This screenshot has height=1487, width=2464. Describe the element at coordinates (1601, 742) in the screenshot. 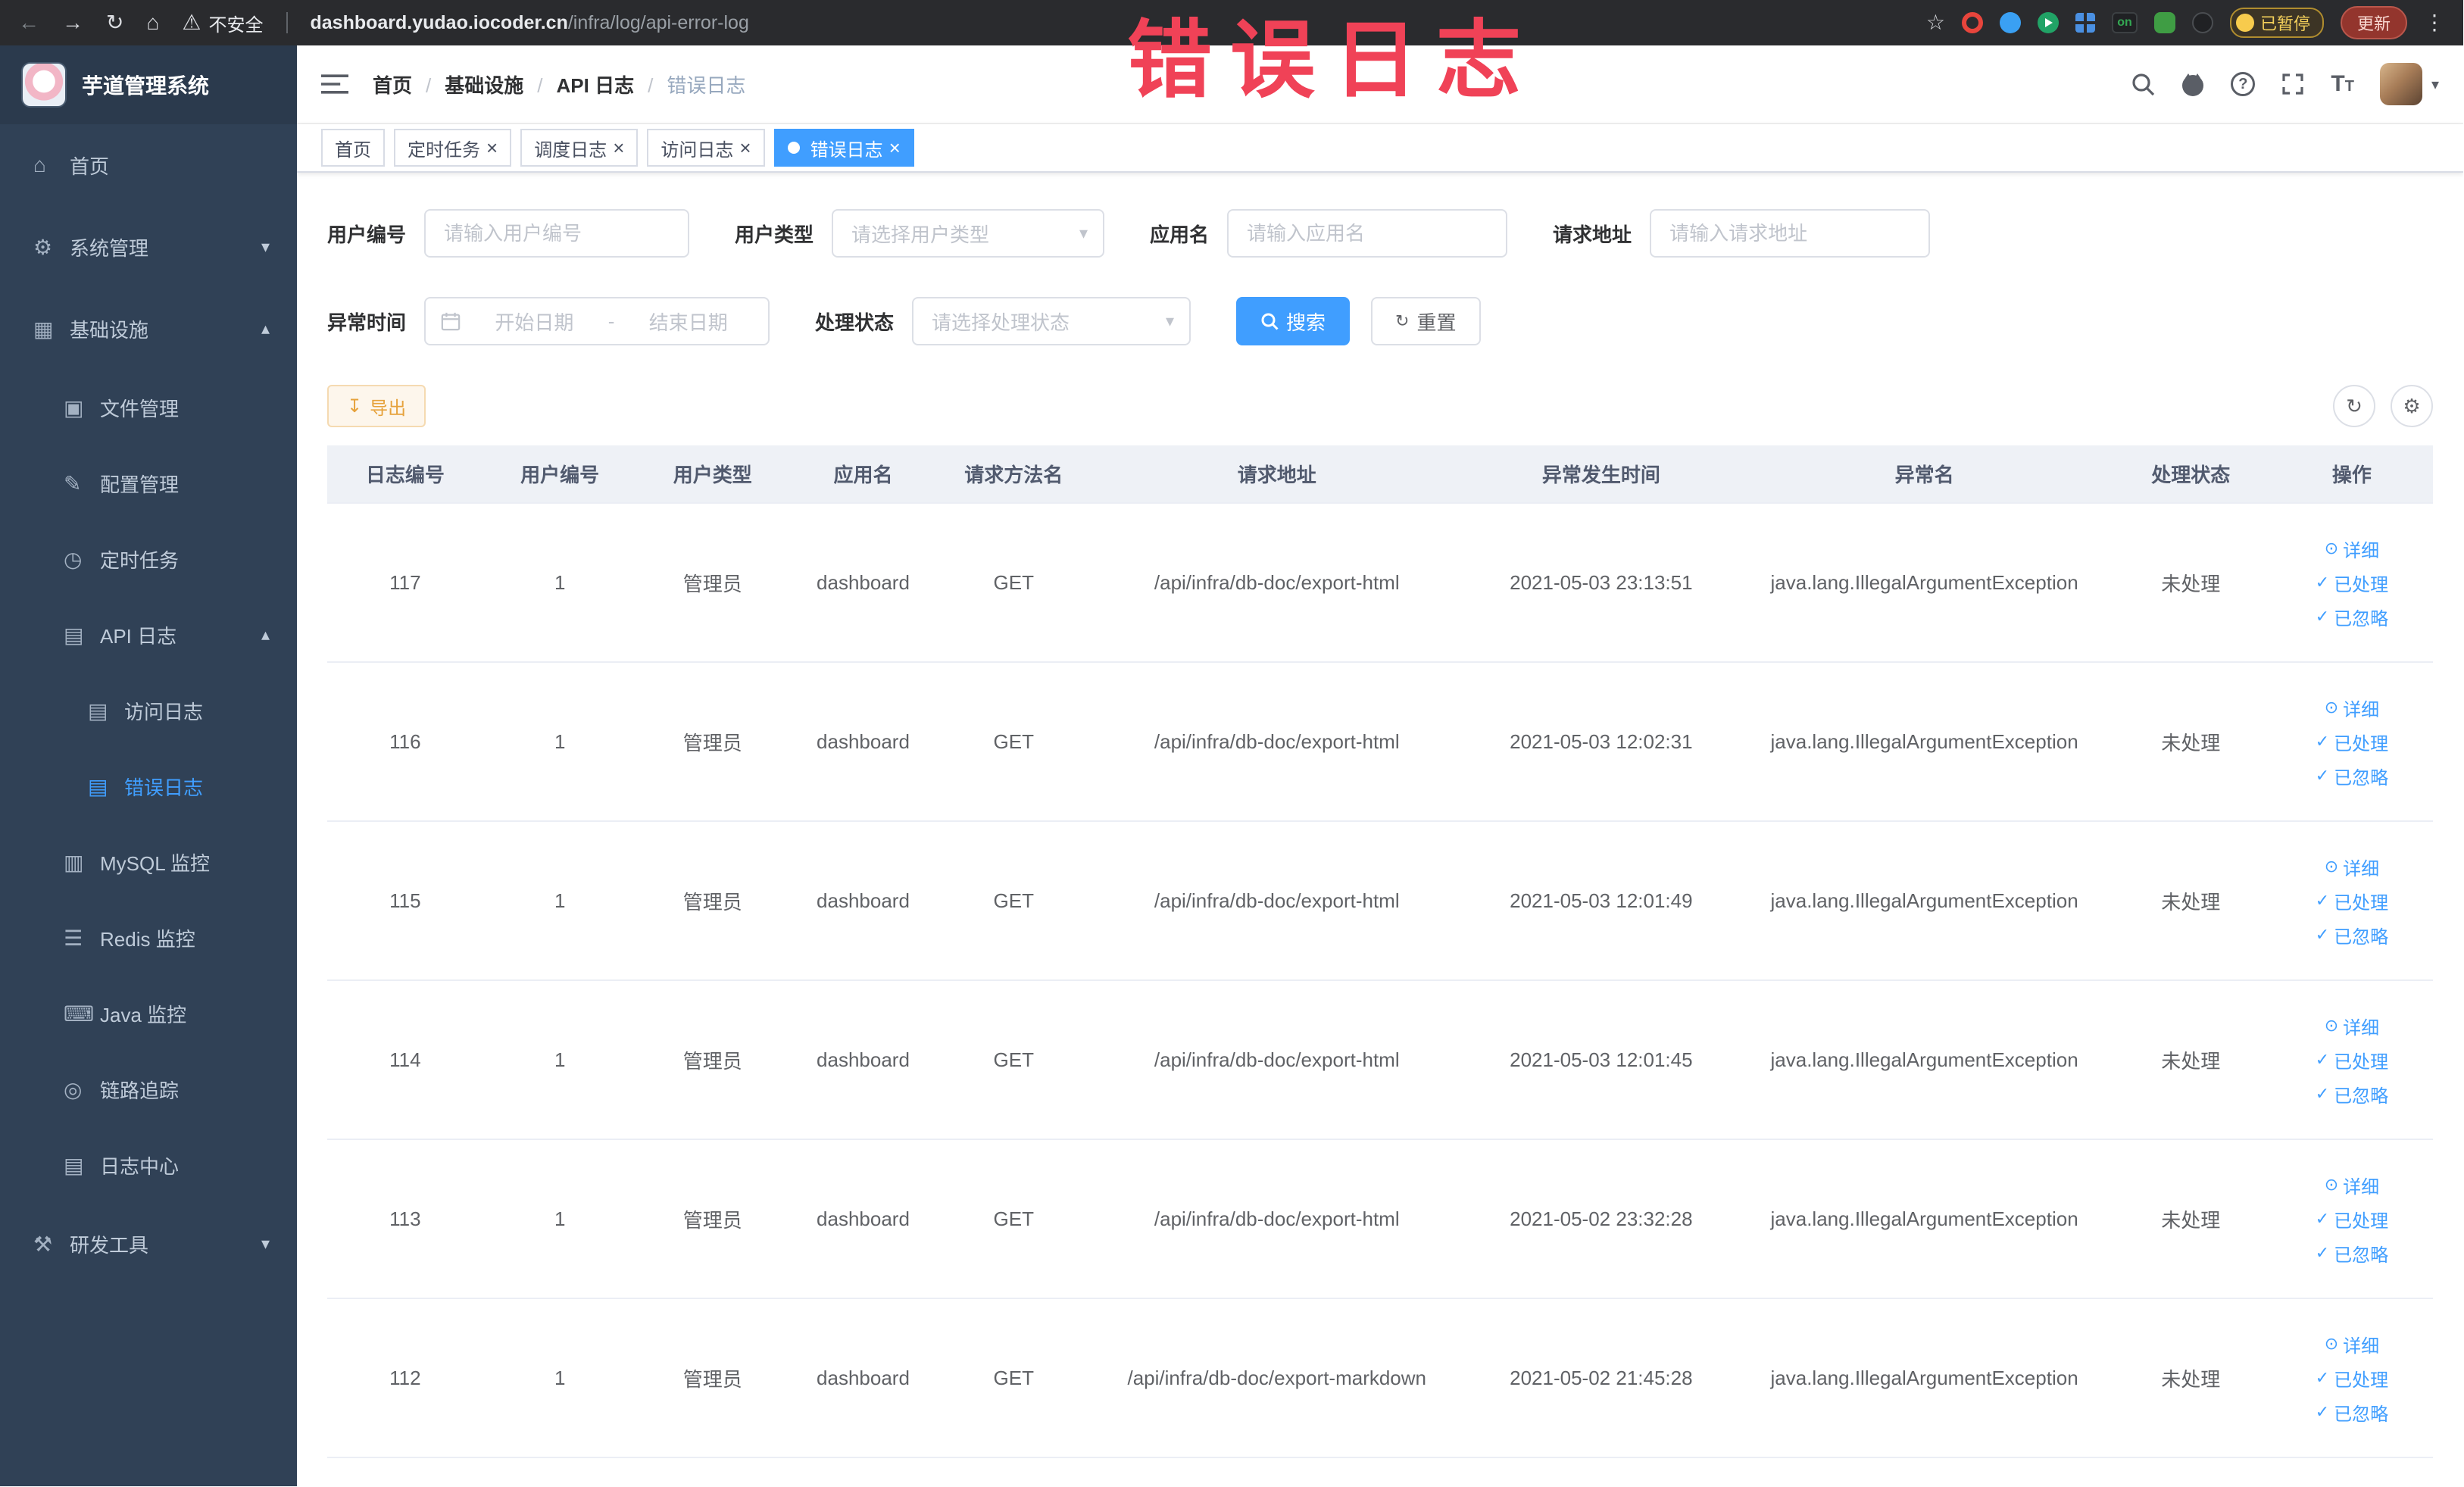

I see `cell-exception-time: 2021-05-03 12:02:31` at that location.